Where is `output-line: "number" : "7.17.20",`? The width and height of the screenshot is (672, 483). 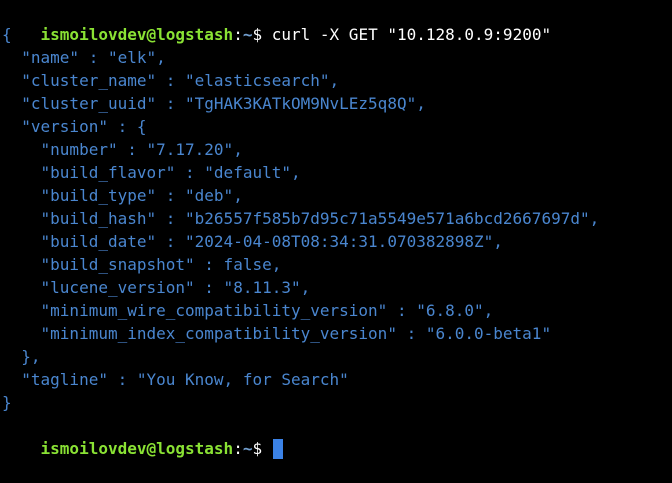
output-line: "number" : "7.17.20", is located at coordinates (122, 149).